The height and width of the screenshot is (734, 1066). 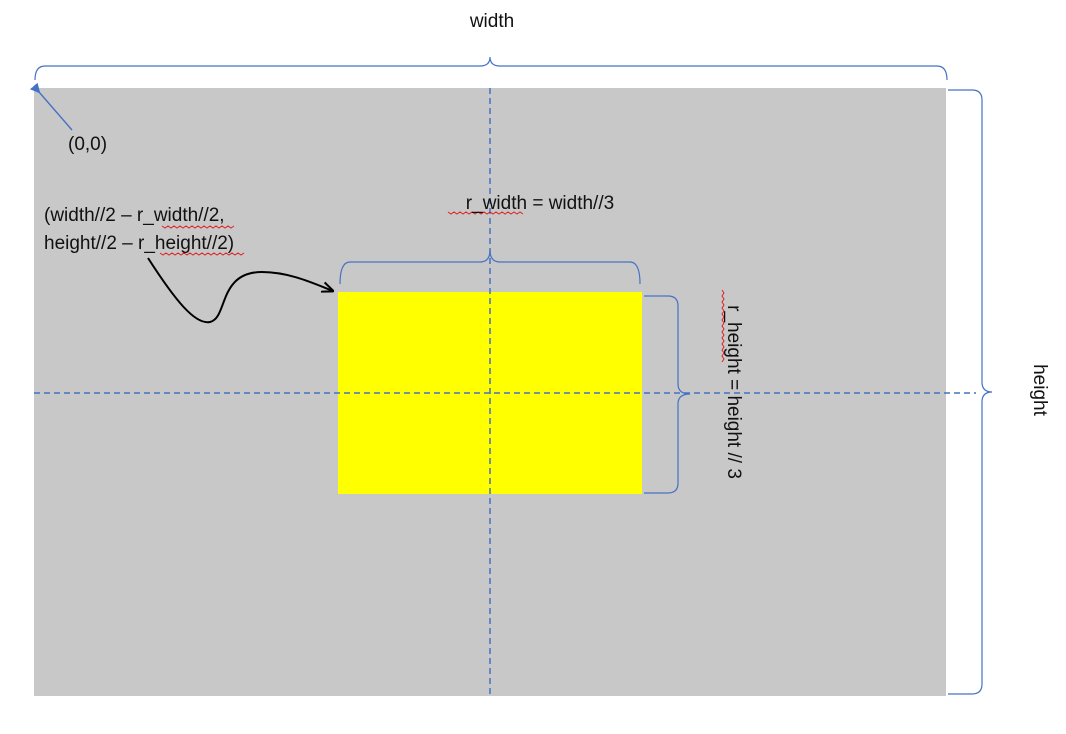 What do you see at coordinates (540, 203) in the screenshot?
I see `r-width-label: r_width = width//3` at bounding box center [540, 203].